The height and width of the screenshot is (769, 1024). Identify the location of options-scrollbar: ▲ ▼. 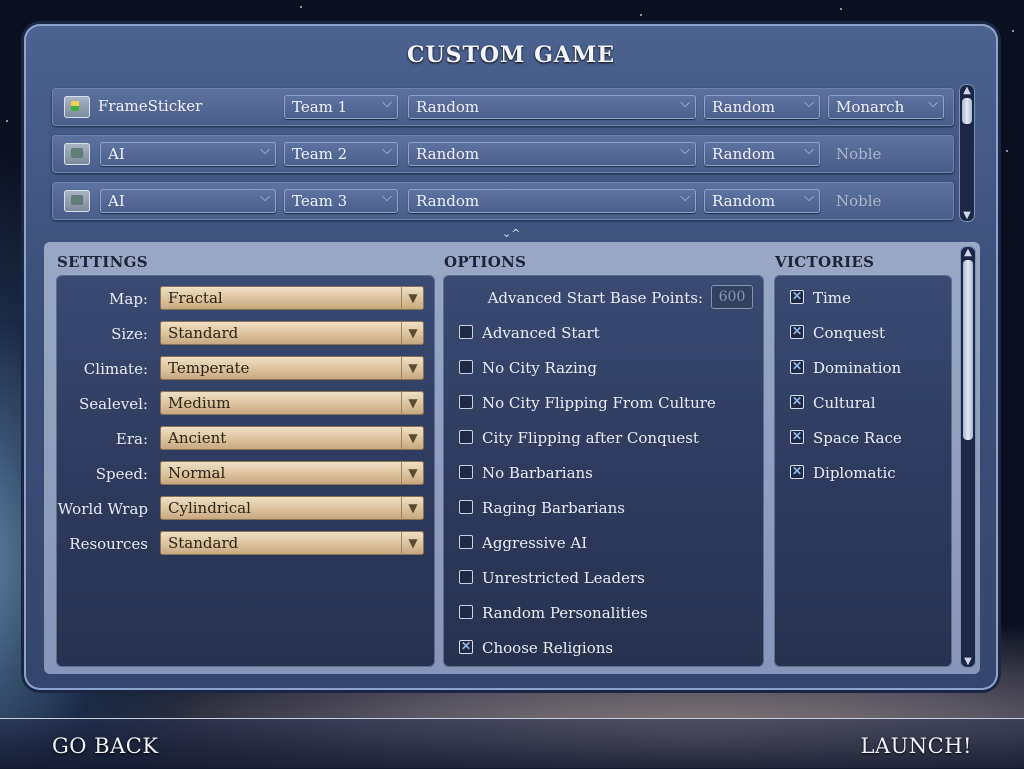
(968, 457).